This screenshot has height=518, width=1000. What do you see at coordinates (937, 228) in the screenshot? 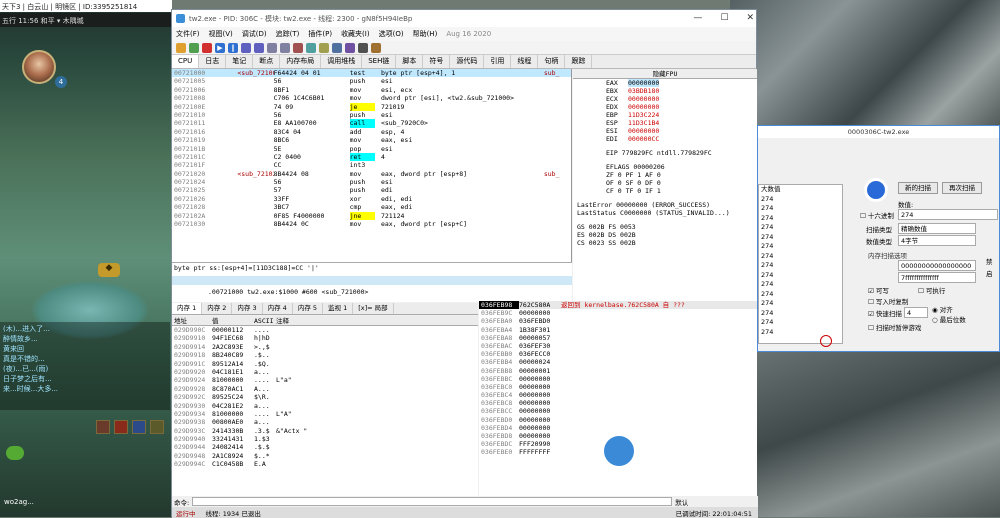
I see `scan-type-select: 精确数值` at bounding box center [937, 228].